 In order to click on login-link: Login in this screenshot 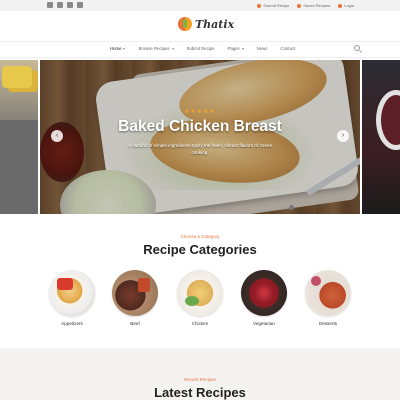, I will do `click(346, 5)`.